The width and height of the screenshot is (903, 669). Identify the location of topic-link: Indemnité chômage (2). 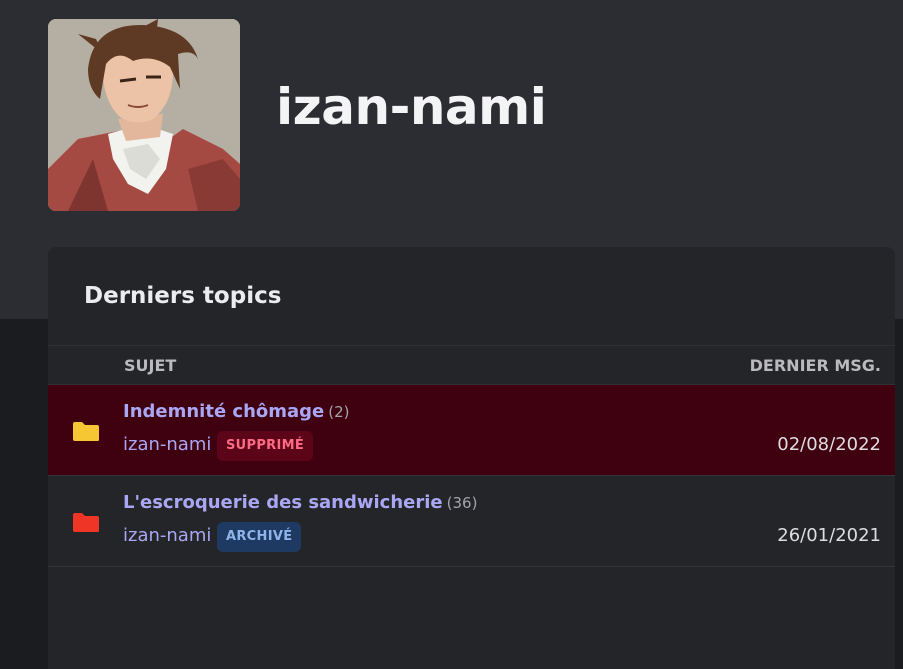
(236, 411).